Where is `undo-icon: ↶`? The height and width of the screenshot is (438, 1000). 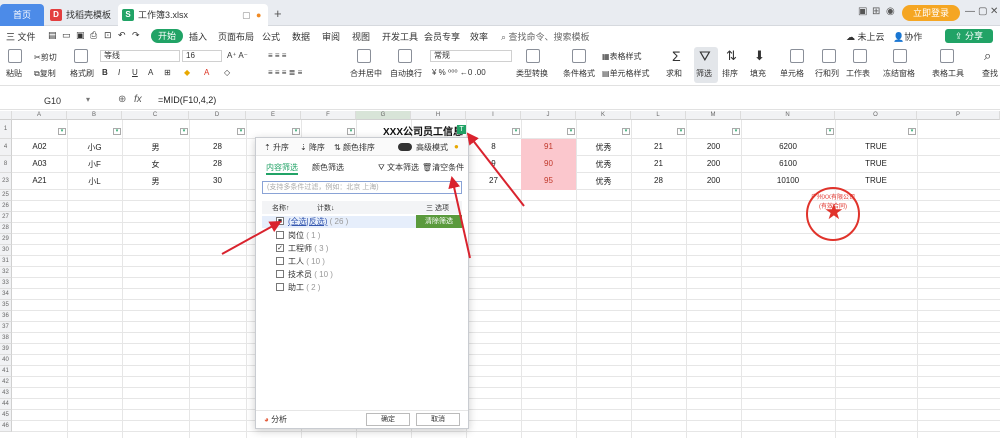 undo-icon: ↶ is located at coordinates (122, 35).